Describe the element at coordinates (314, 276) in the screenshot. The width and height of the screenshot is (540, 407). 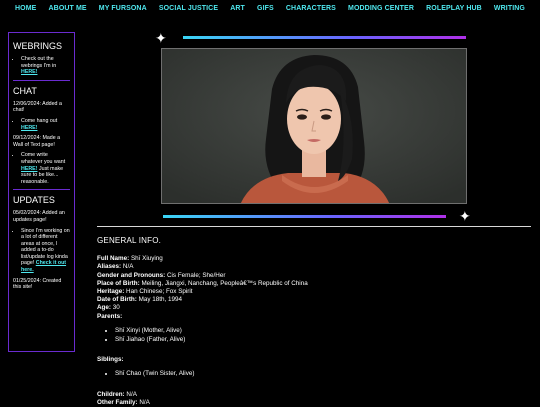
I see `info-row-gender: Gender and Pronouns: Cis Female; She/Her` at that location.